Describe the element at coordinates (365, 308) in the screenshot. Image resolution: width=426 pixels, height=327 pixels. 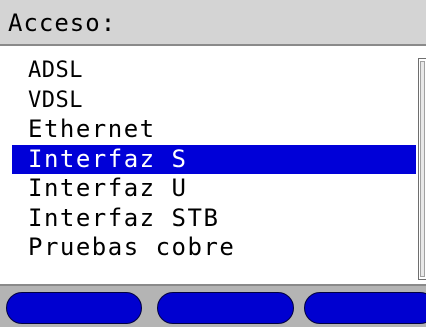
I see `softkey-3-button` at that location.